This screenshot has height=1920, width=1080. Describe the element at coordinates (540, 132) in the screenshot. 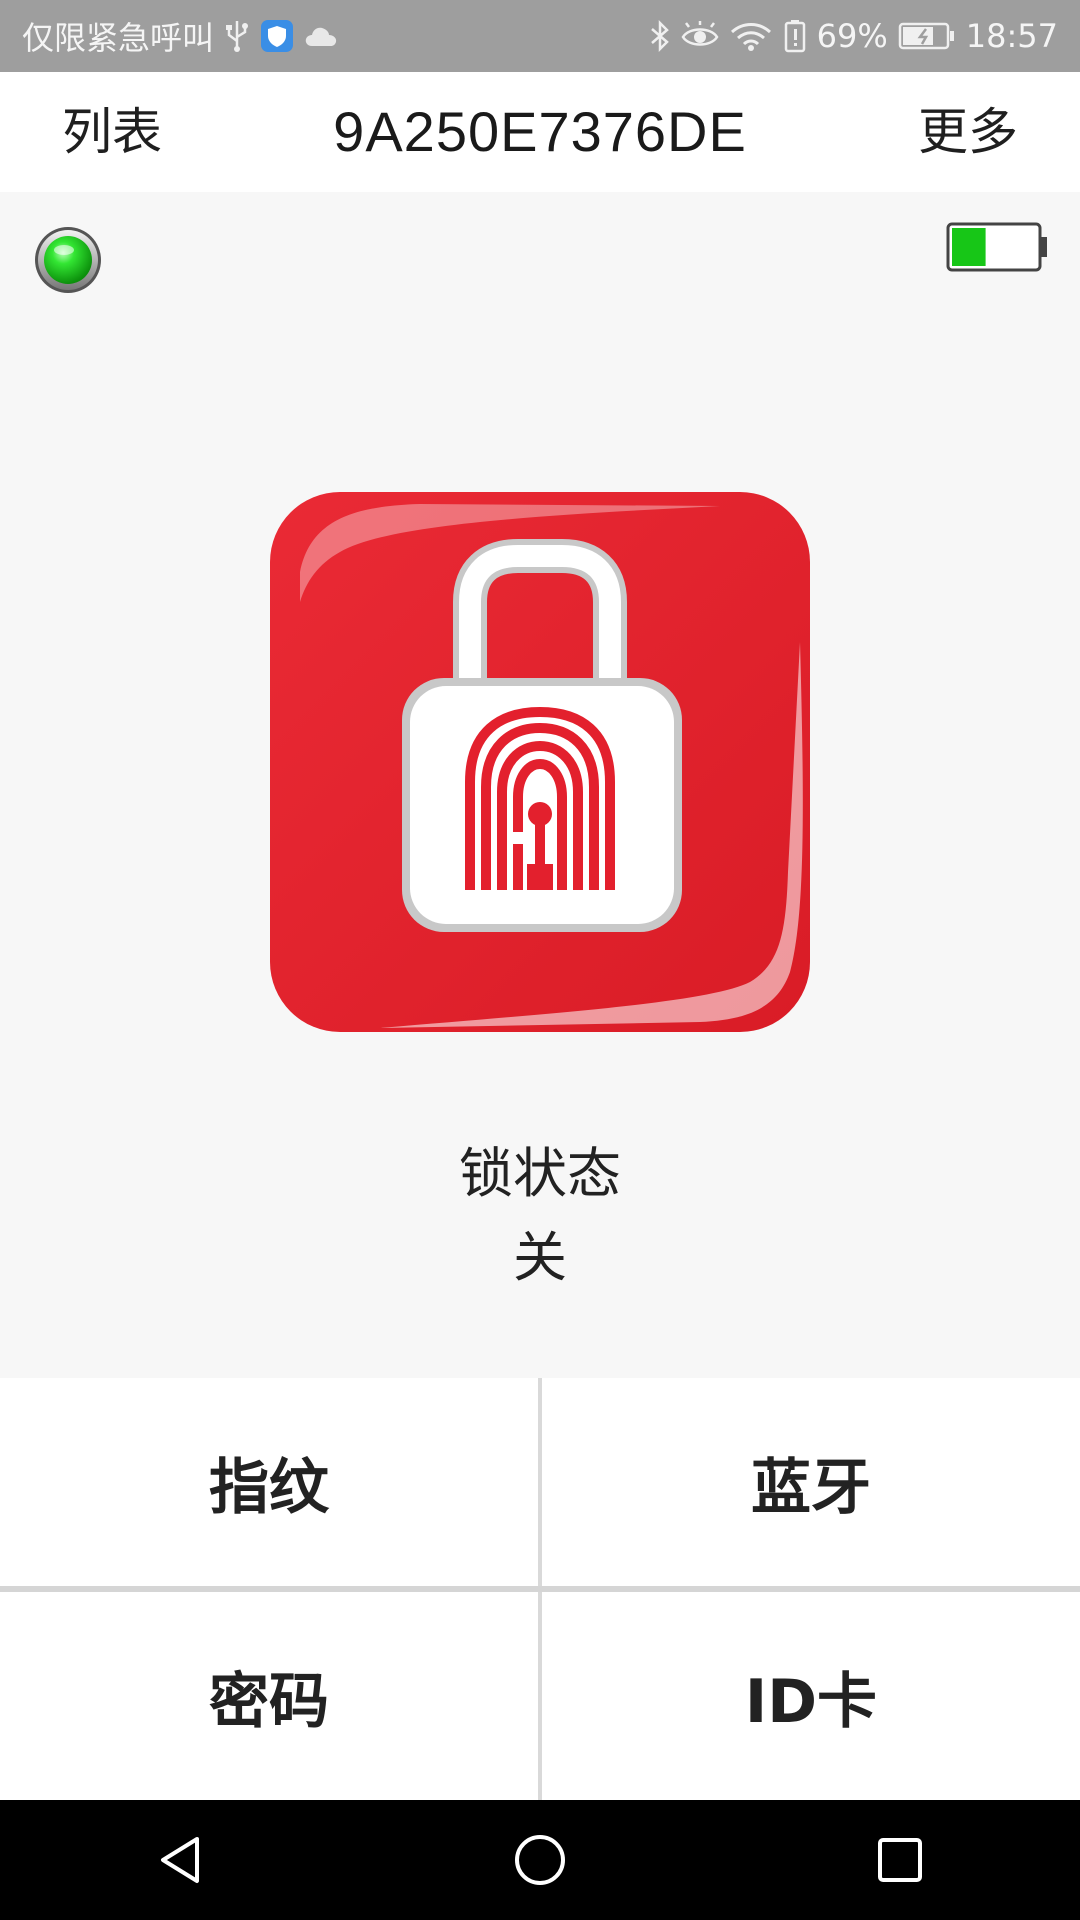

I see `app-bar: 列表 9A250E7376DE 更多` at that location.